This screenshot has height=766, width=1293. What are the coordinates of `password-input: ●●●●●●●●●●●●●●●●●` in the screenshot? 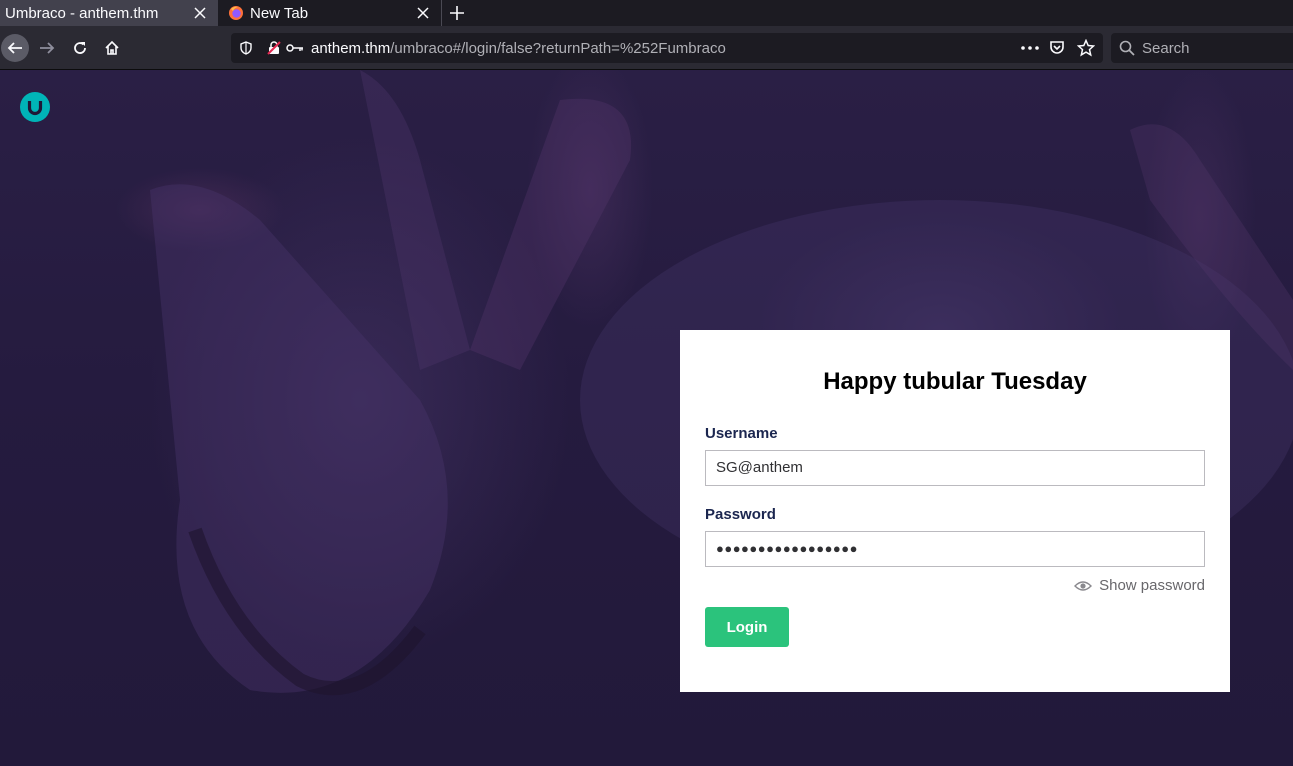 It's located at (955, 549).